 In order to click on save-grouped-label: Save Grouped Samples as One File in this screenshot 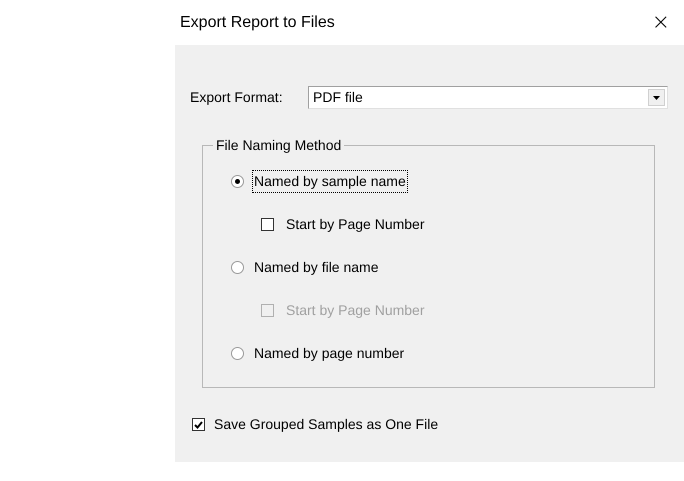, I will do `click(326, 424)`.